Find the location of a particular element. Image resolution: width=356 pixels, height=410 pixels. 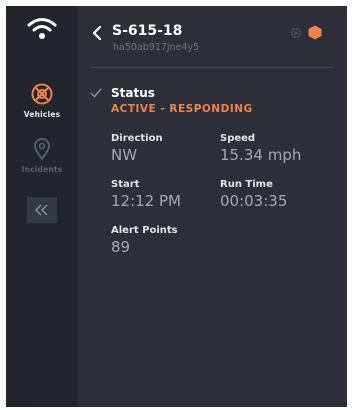

speed-value: 15.34 mph is located at coordinates (261, 155).